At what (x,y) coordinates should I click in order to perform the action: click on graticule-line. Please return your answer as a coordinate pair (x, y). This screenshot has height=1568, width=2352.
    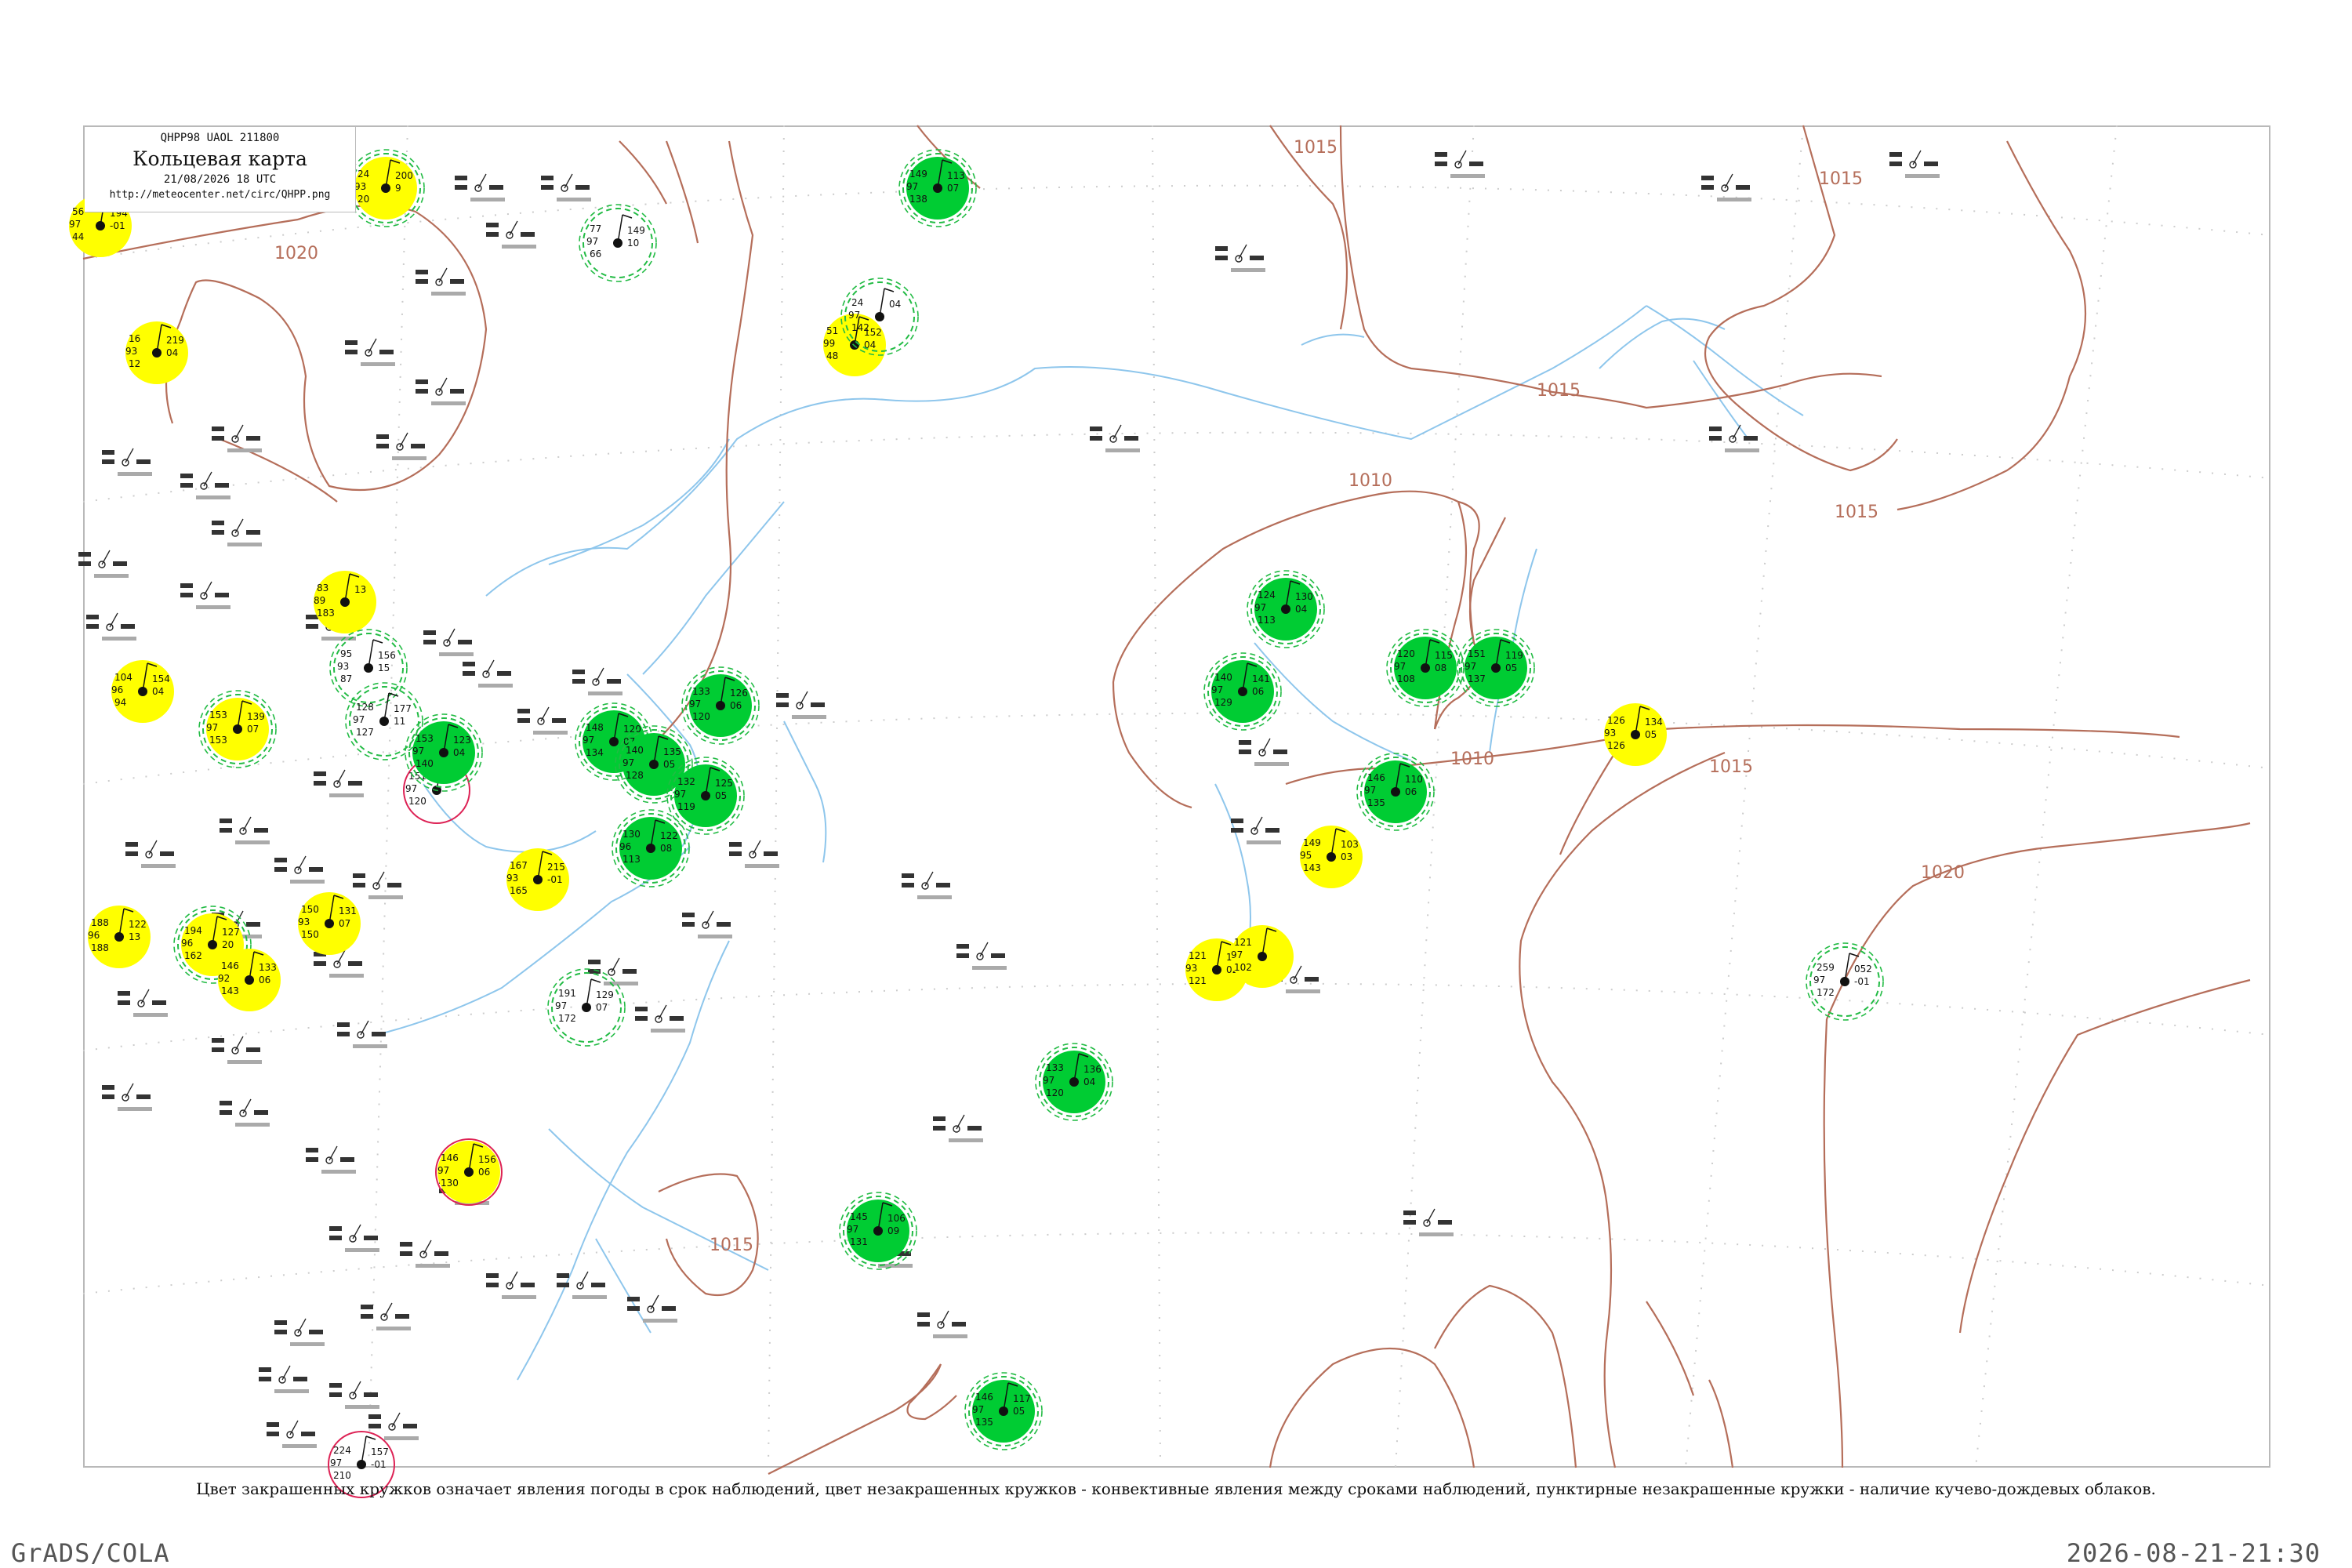
    Looking at the image, I should click on (388, 796).